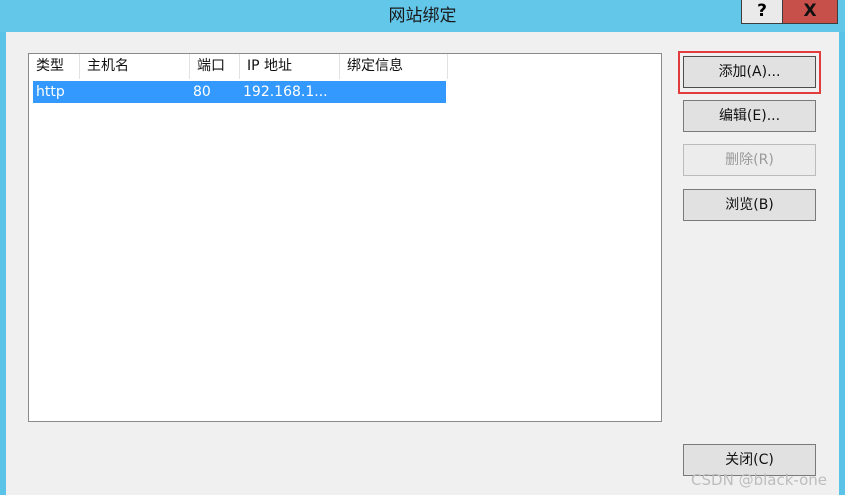 Image resolution: width=845 pixels, height=495 pixels. Describe the element at coordinates (135, 92) in the screenshot. I see `cell-hostname` at that location.